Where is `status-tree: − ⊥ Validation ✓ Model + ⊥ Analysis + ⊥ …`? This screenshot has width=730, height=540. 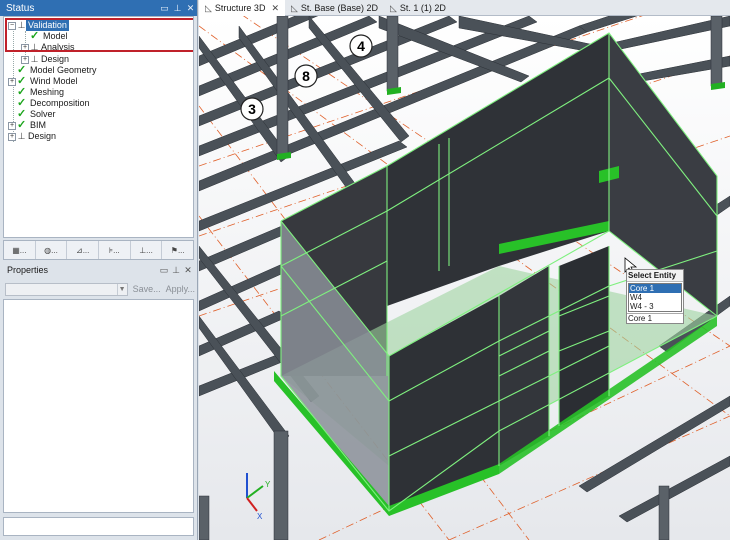 status-tree: − ⊥ Validation ✓ Model + ⊥ Analysis + ⊥ … is located at coordinates (98, 127).